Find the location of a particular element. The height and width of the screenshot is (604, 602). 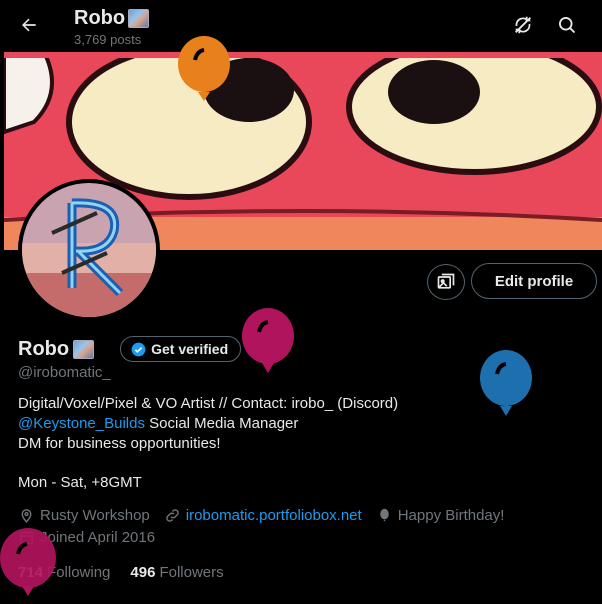

search-button is located at coordinates (567, 25).